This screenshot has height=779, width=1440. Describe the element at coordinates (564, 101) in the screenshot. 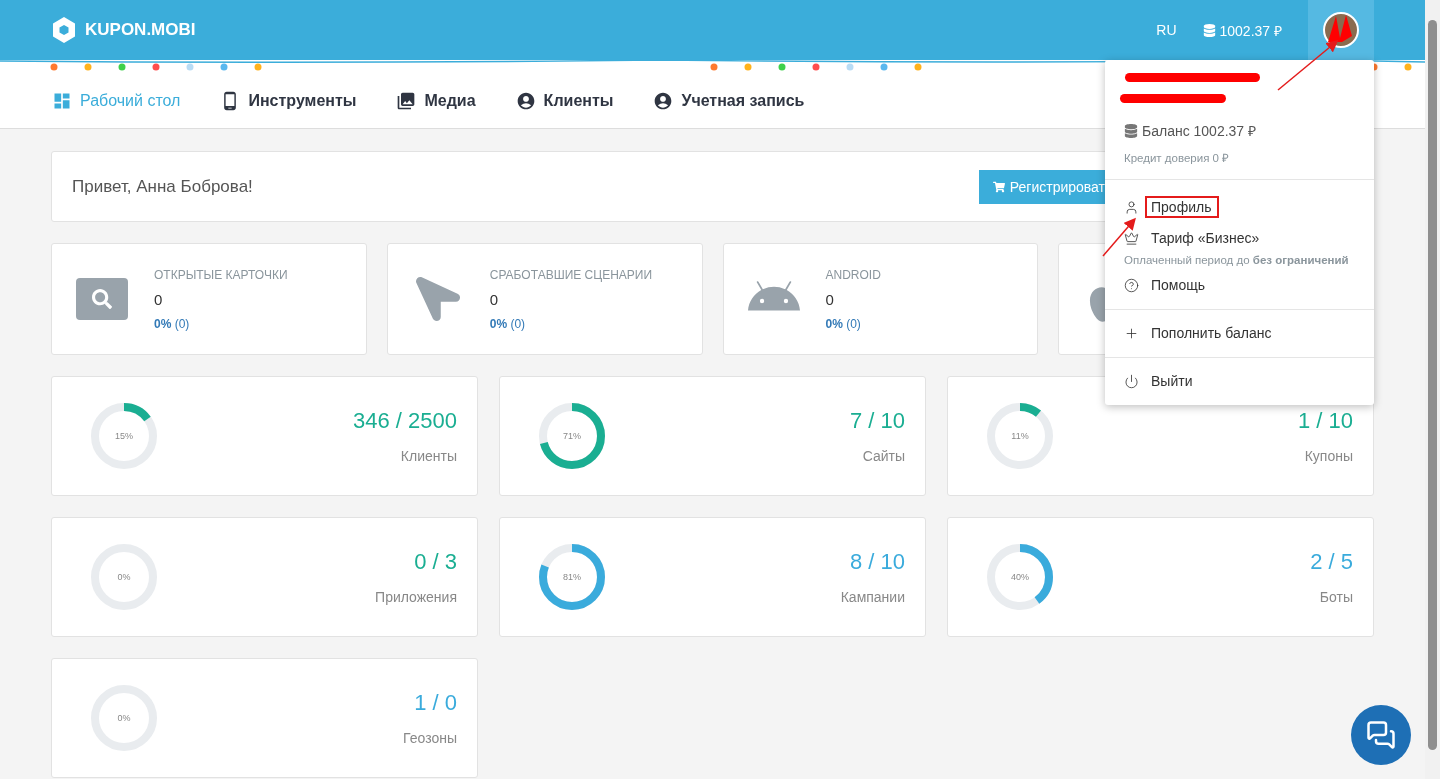

I see `nav-tab: Клиенты` at that location.